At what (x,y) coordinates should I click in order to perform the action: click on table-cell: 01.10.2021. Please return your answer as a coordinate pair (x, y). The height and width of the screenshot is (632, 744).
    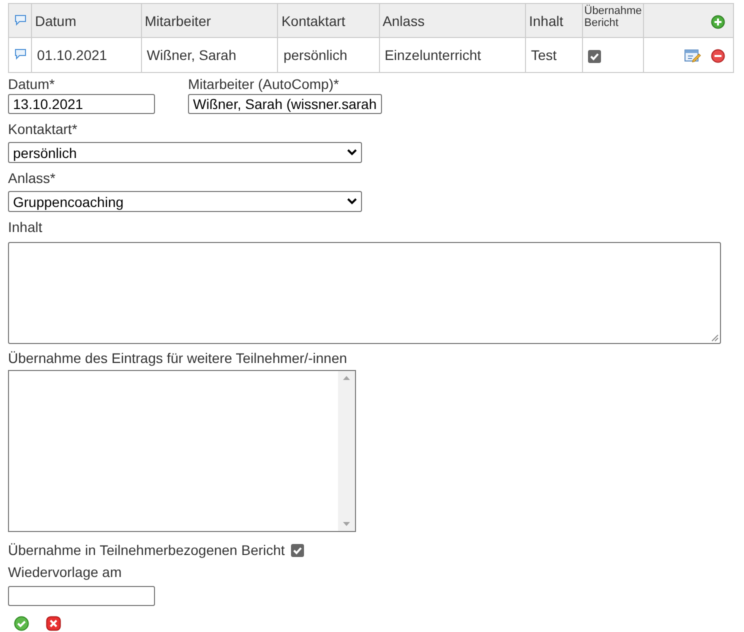
    Looking at the image, I should click on (87, 55).